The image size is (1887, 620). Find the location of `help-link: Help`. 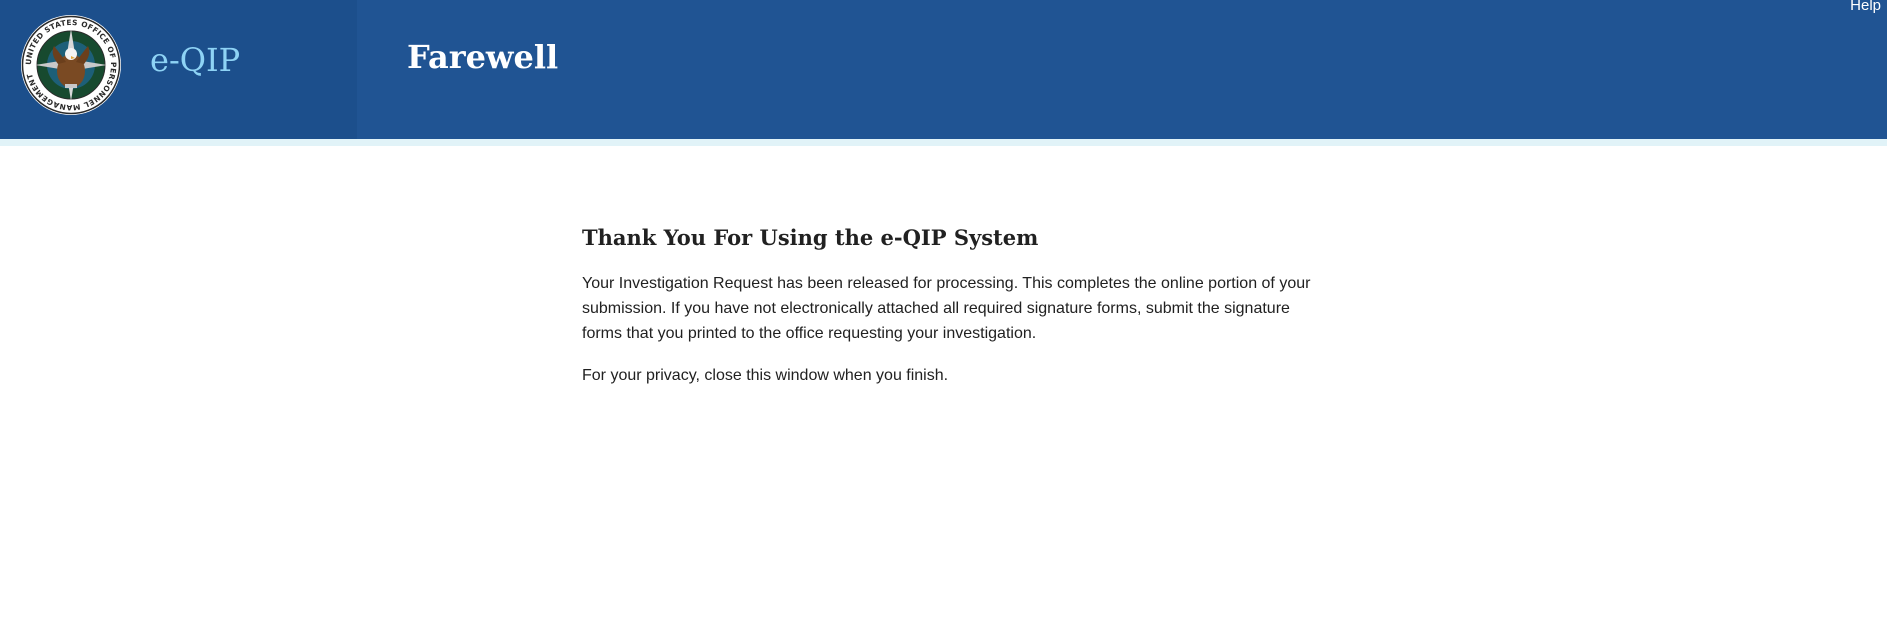

help-link: Help is located at coordinates (1865, 7).